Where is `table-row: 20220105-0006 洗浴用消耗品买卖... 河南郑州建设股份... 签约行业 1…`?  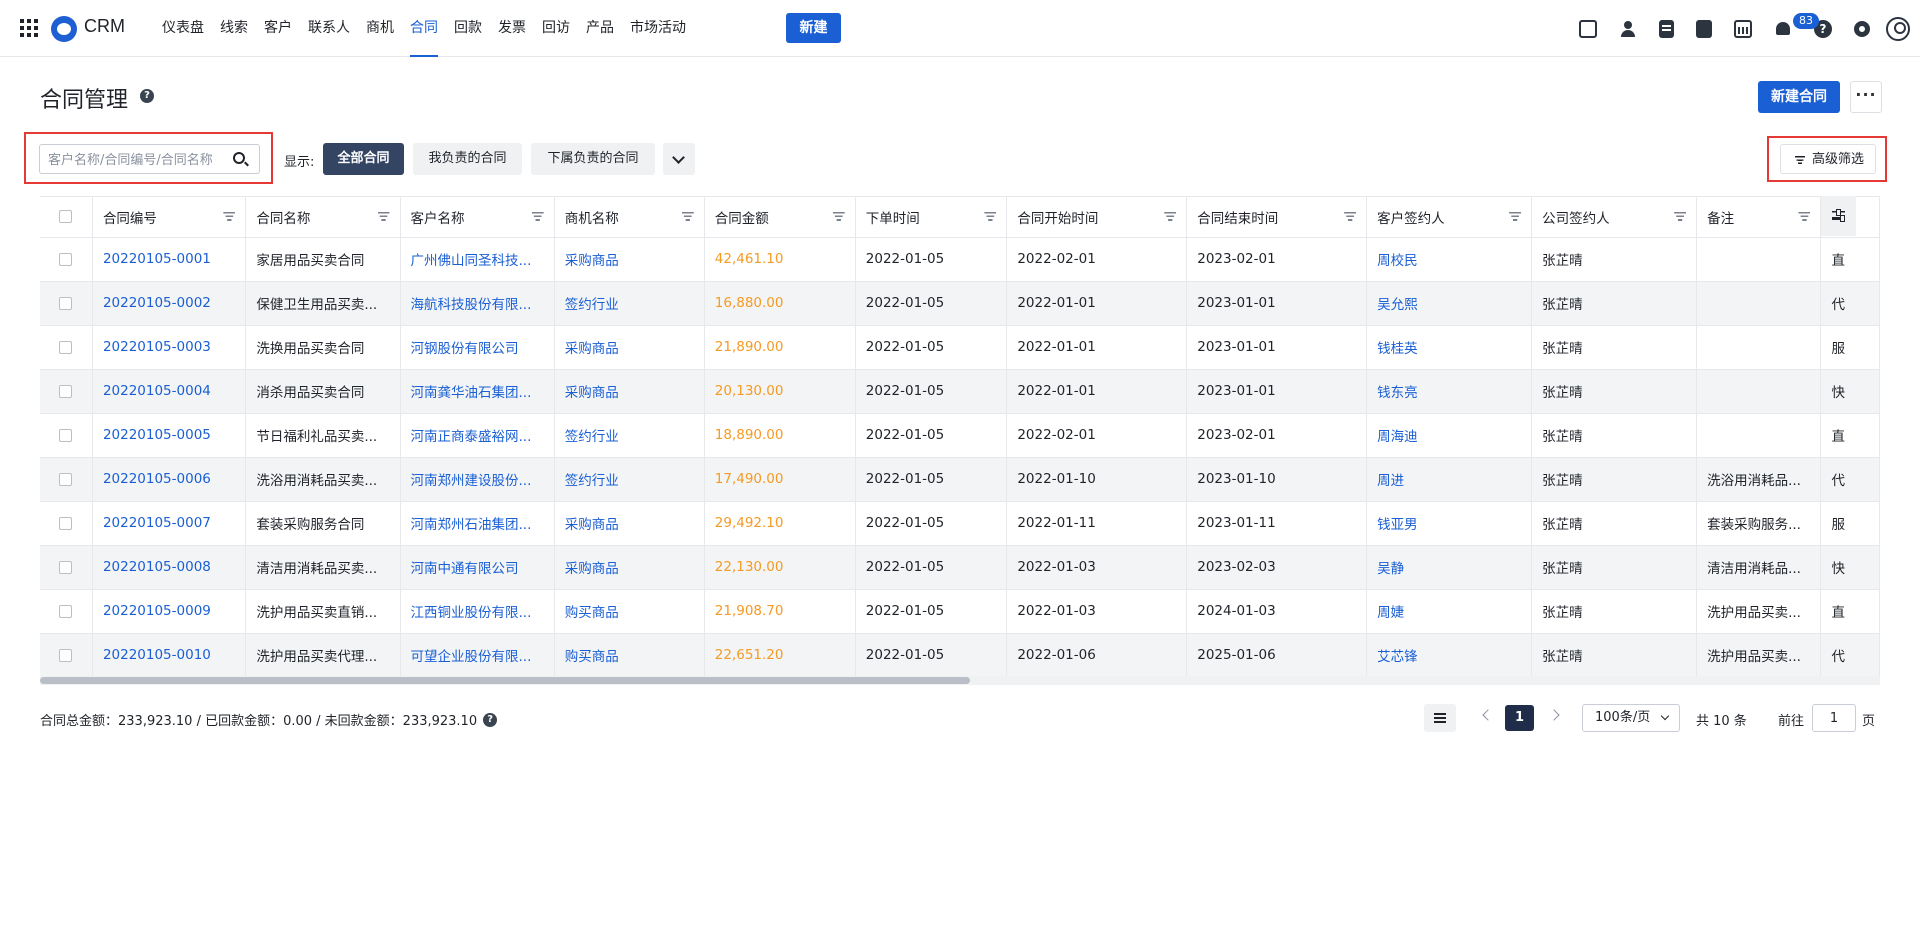 table-row: 20220105-0006 洗浴用消耗品买卖... 河南郑州建设股份... 签约行业 1… is located at coordinates (960, 479).